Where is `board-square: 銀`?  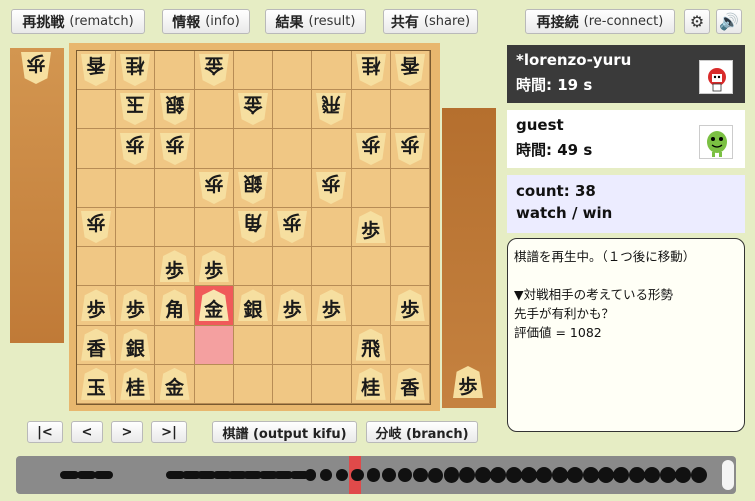
board-square: 銀 is located at coordinates (136, 345).